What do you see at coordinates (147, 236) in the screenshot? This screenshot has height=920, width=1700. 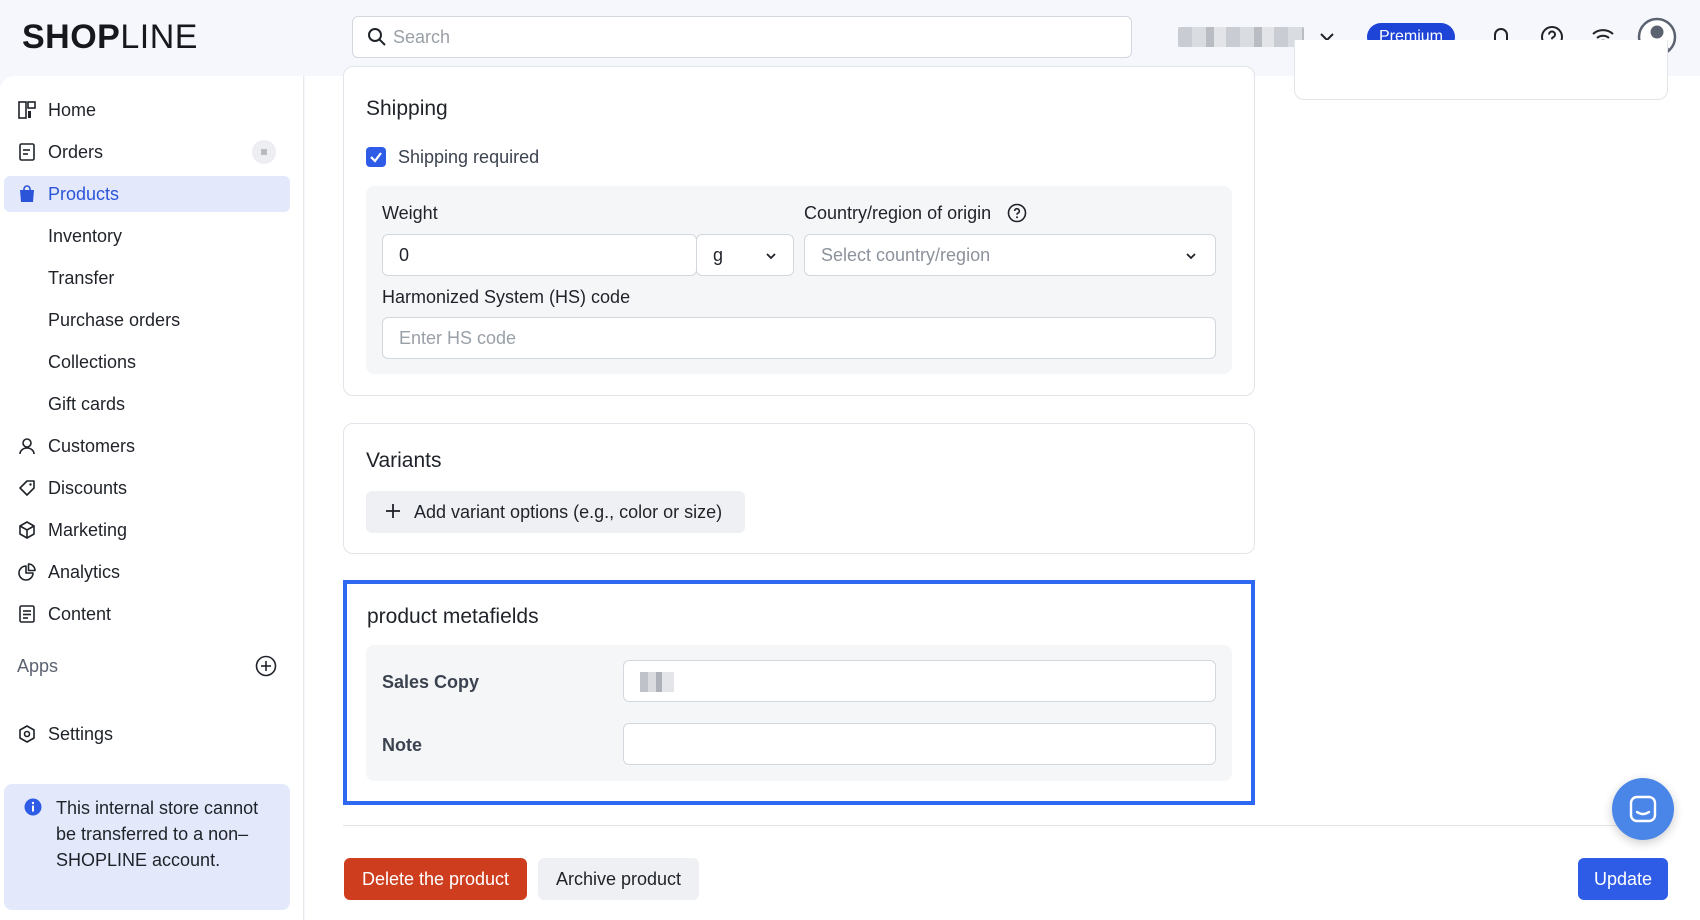 I see `sidebar-item-inventory: Inventory` at bounding box center [147, 236].